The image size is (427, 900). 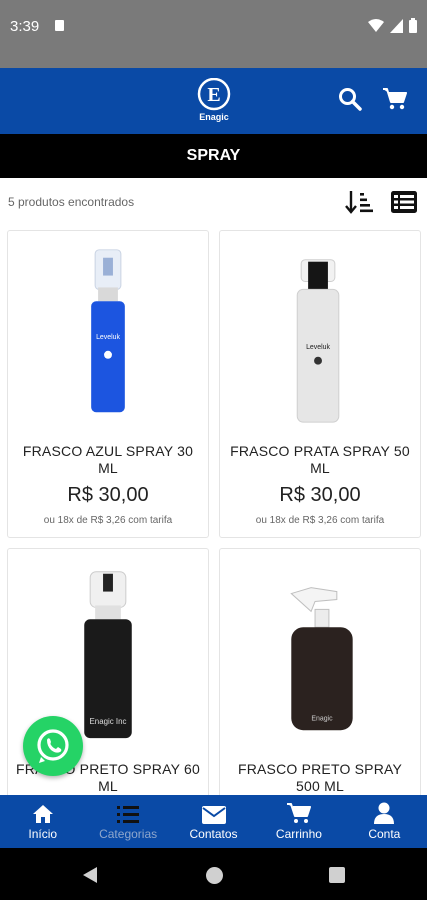 I want to click on status-icons, so click(x=392, y=25).